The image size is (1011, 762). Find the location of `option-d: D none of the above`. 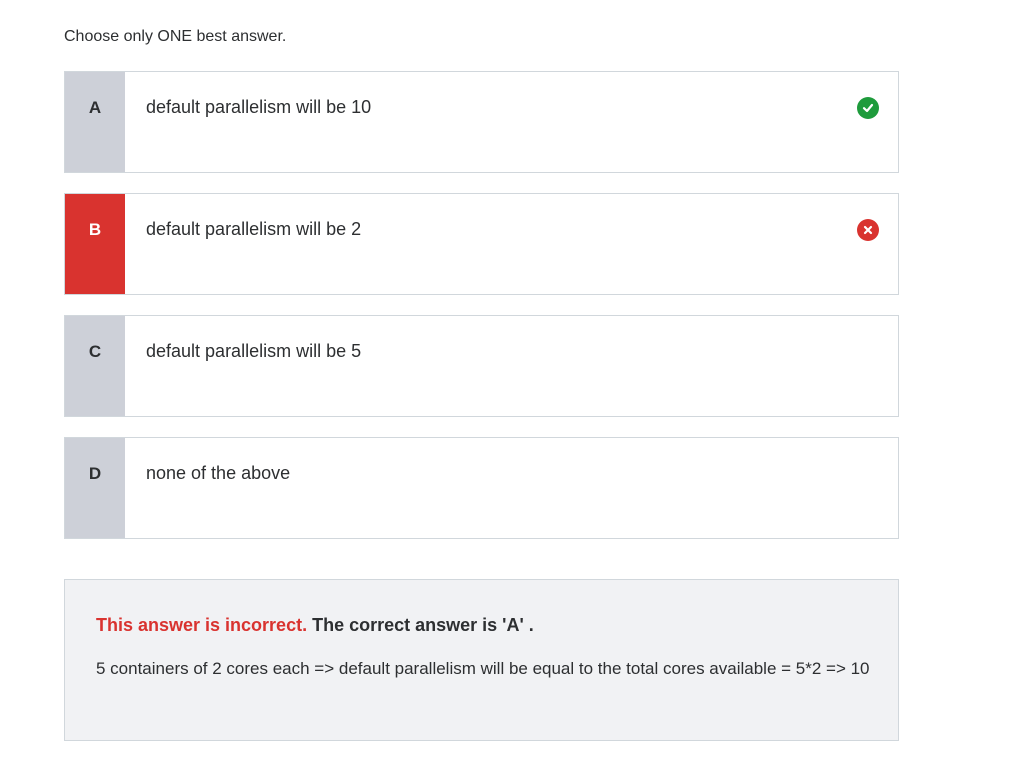

option-d: D none of the above is located at coordinates (481, 488).